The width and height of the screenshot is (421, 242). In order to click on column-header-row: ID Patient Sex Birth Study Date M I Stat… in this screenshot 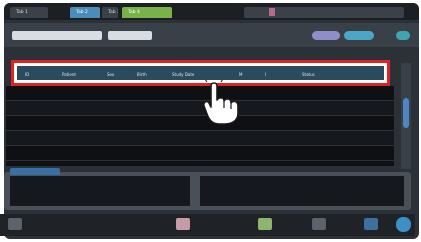, I will do `click(200, 73)`.